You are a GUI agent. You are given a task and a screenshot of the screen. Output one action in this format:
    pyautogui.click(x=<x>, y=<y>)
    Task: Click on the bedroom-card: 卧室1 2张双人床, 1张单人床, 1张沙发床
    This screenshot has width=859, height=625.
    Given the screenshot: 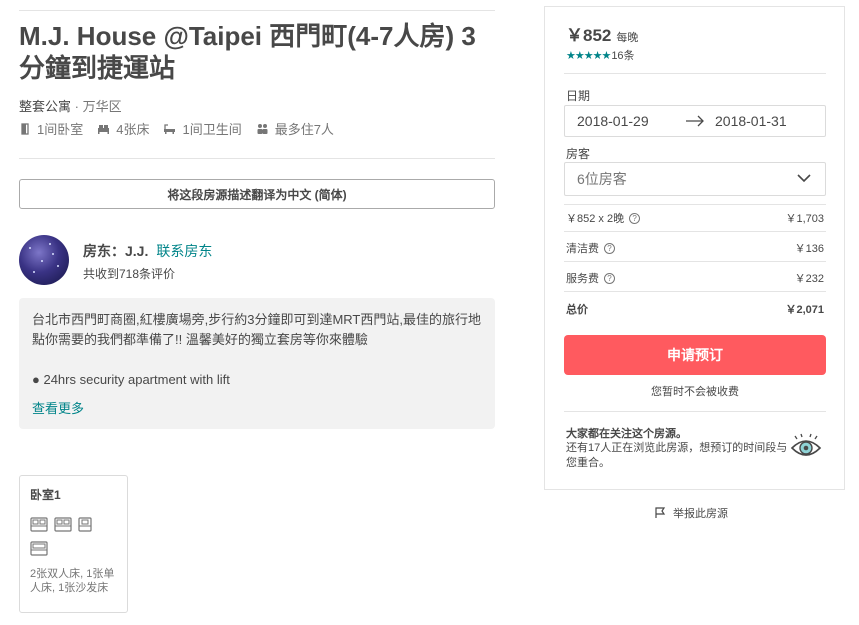 What is the action you would take?
    pyautogui.click(x=73, y=544)
    